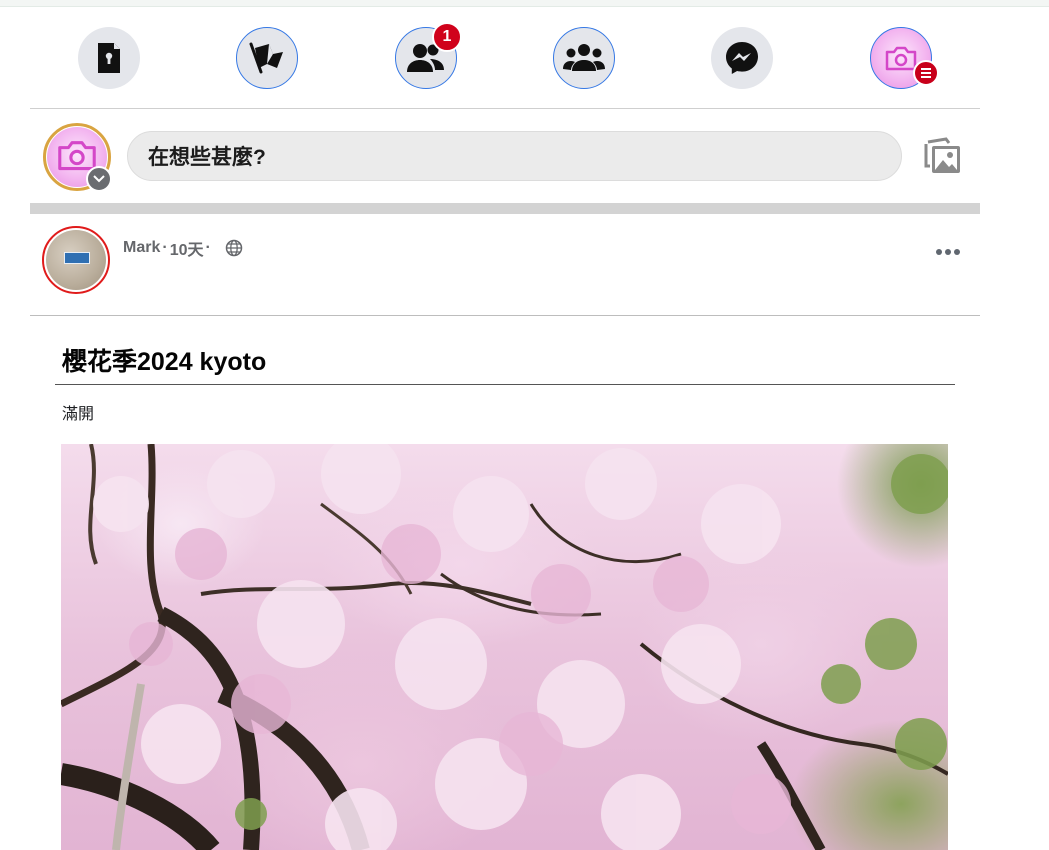 The height and width of the screenshot is (850, 1049). I want to click on title-divider, so click(505, 384).